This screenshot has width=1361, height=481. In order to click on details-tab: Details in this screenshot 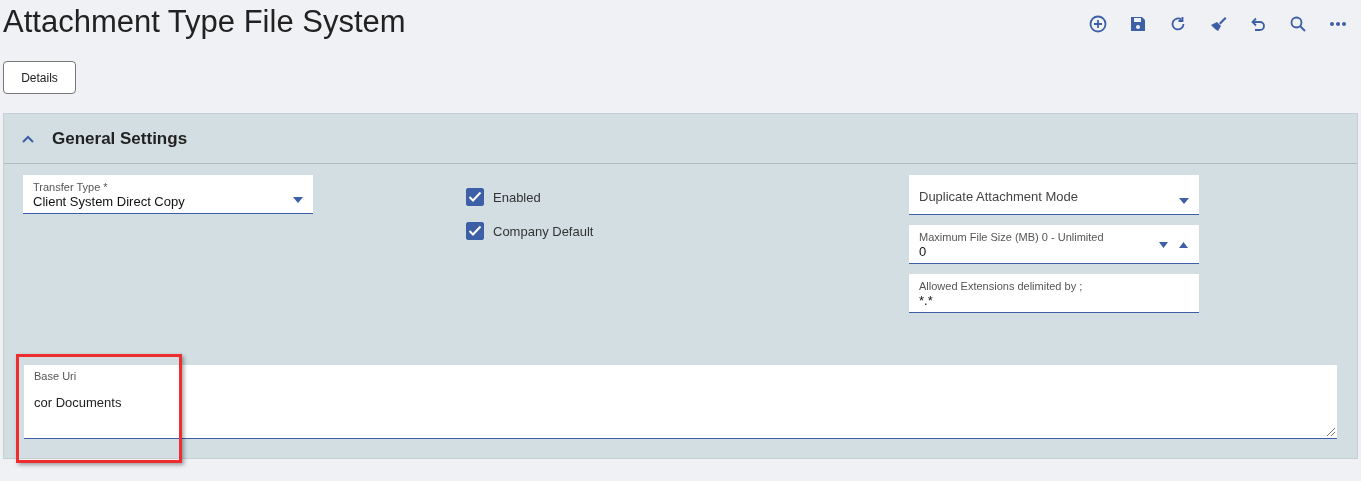, I will do `click(39, 77)`.